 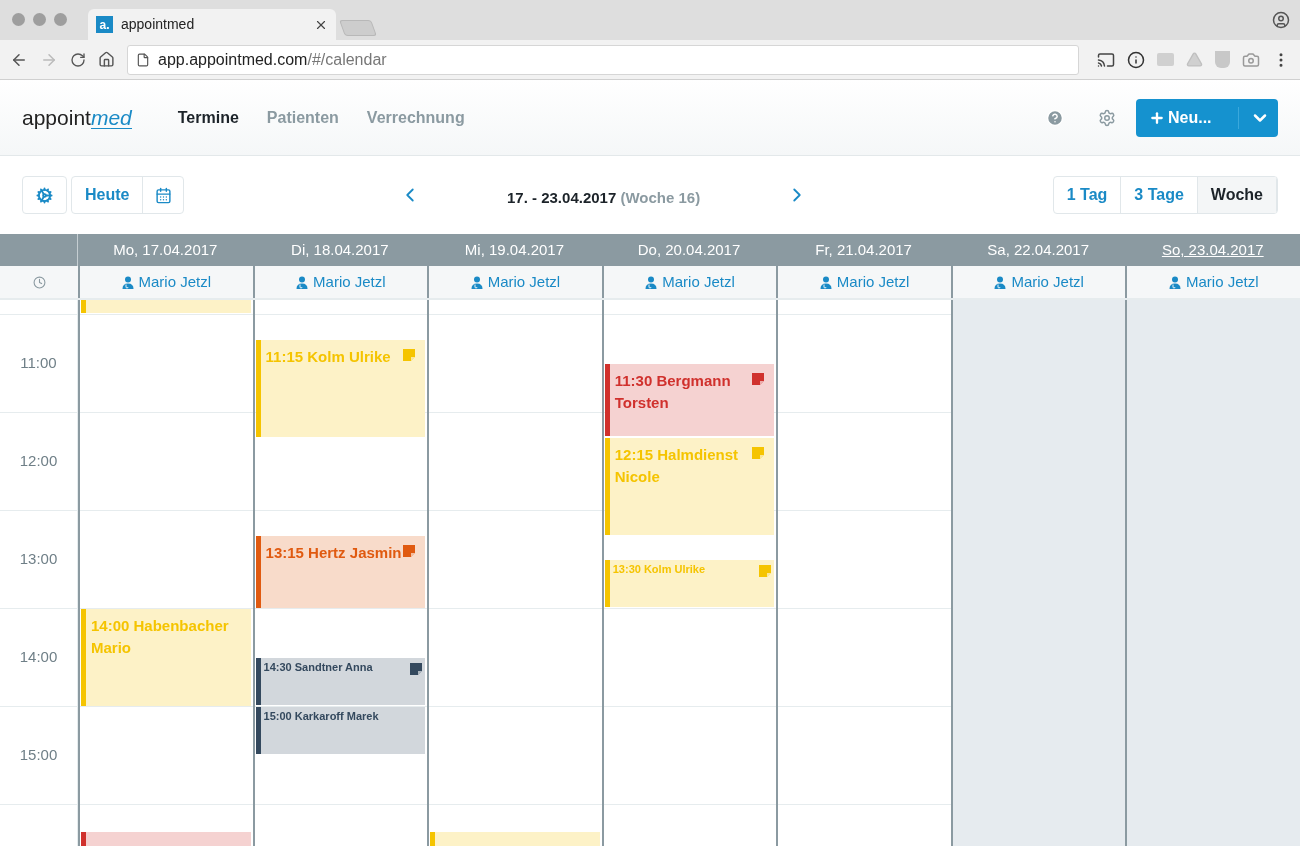 I want to click on day-header: Sa, 22.04.2017, so click(x=1038, y=250).